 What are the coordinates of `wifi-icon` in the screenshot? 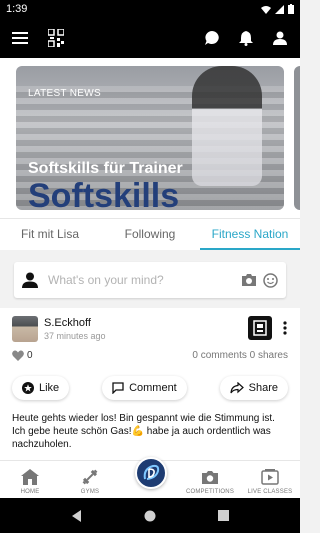 It's located at (266, 9).